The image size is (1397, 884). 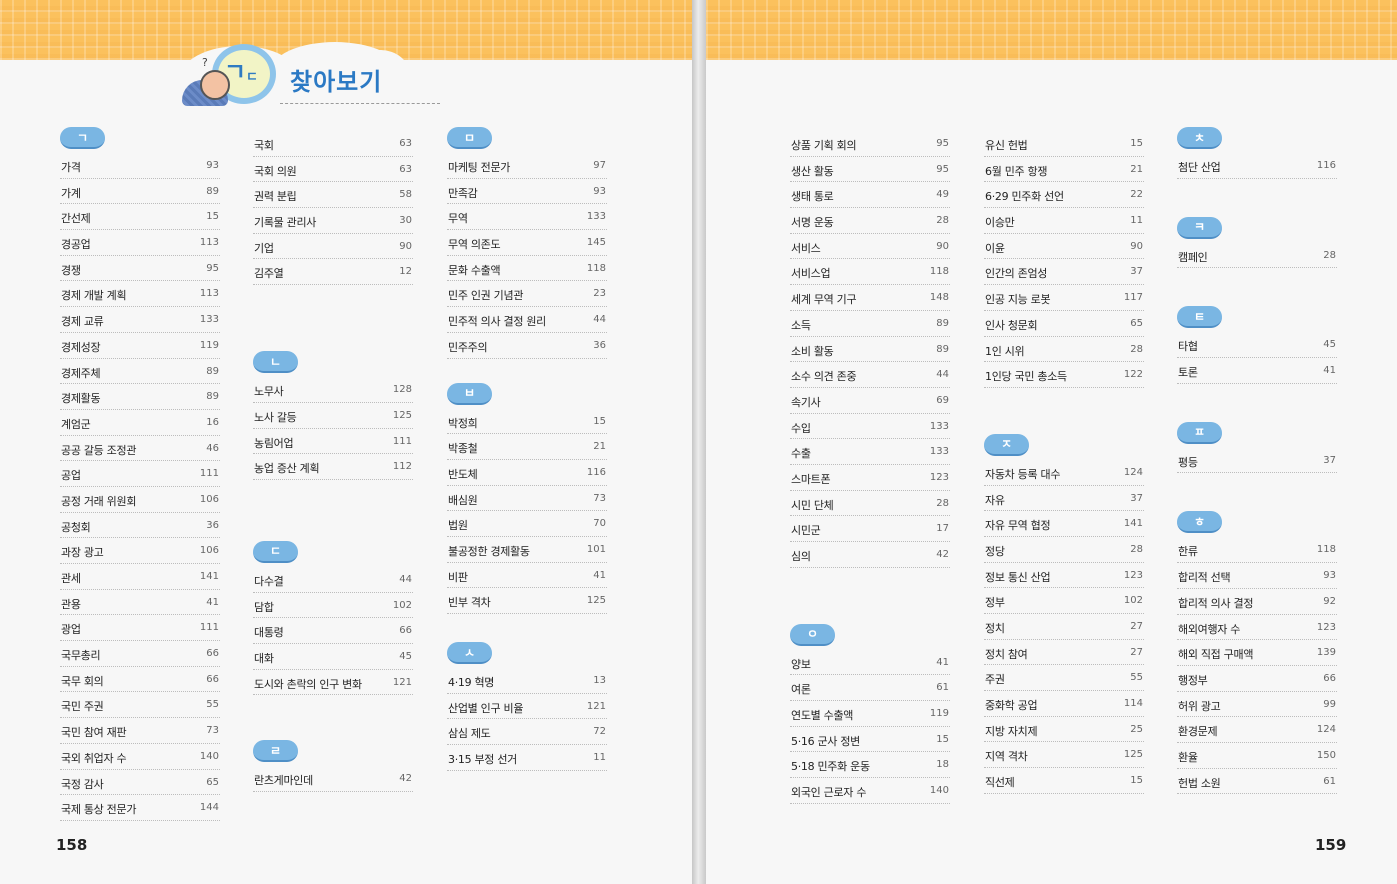 What do you see at coordinates (360, 103) in the screenshot?
I see `title-underline` at bounding box center [360, 103].